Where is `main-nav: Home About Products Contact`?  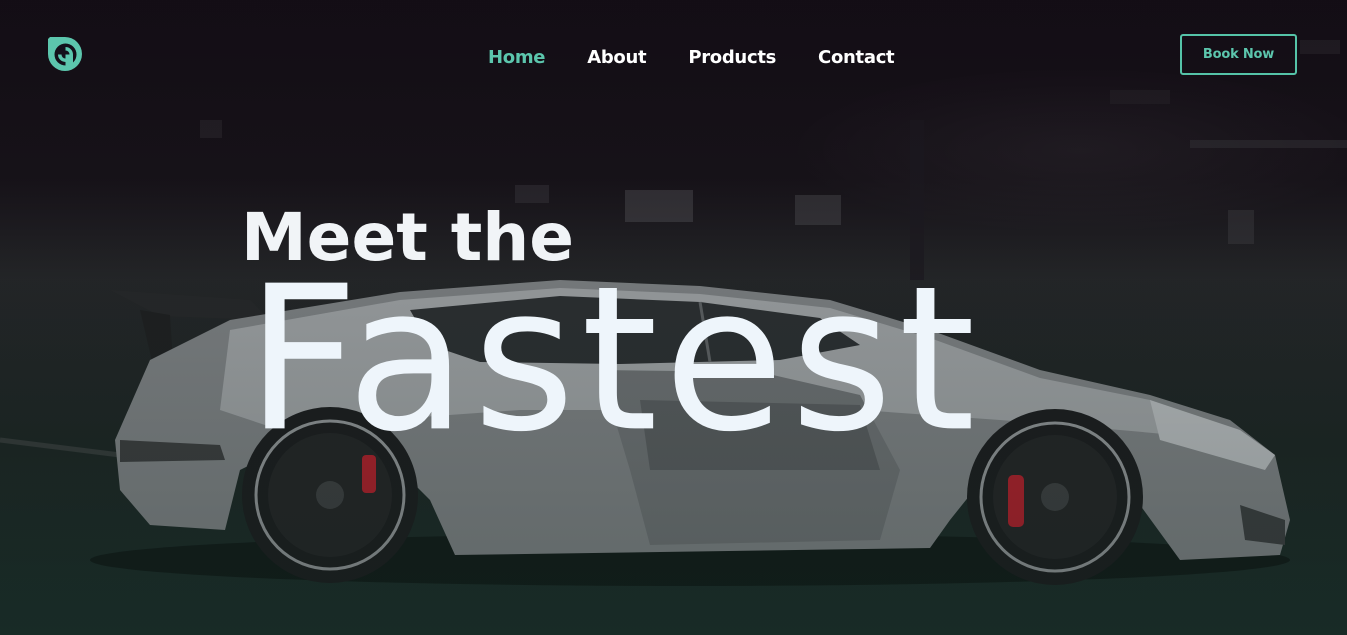
main-nav: Home About Products Contact is located at coordinates (691, 57).